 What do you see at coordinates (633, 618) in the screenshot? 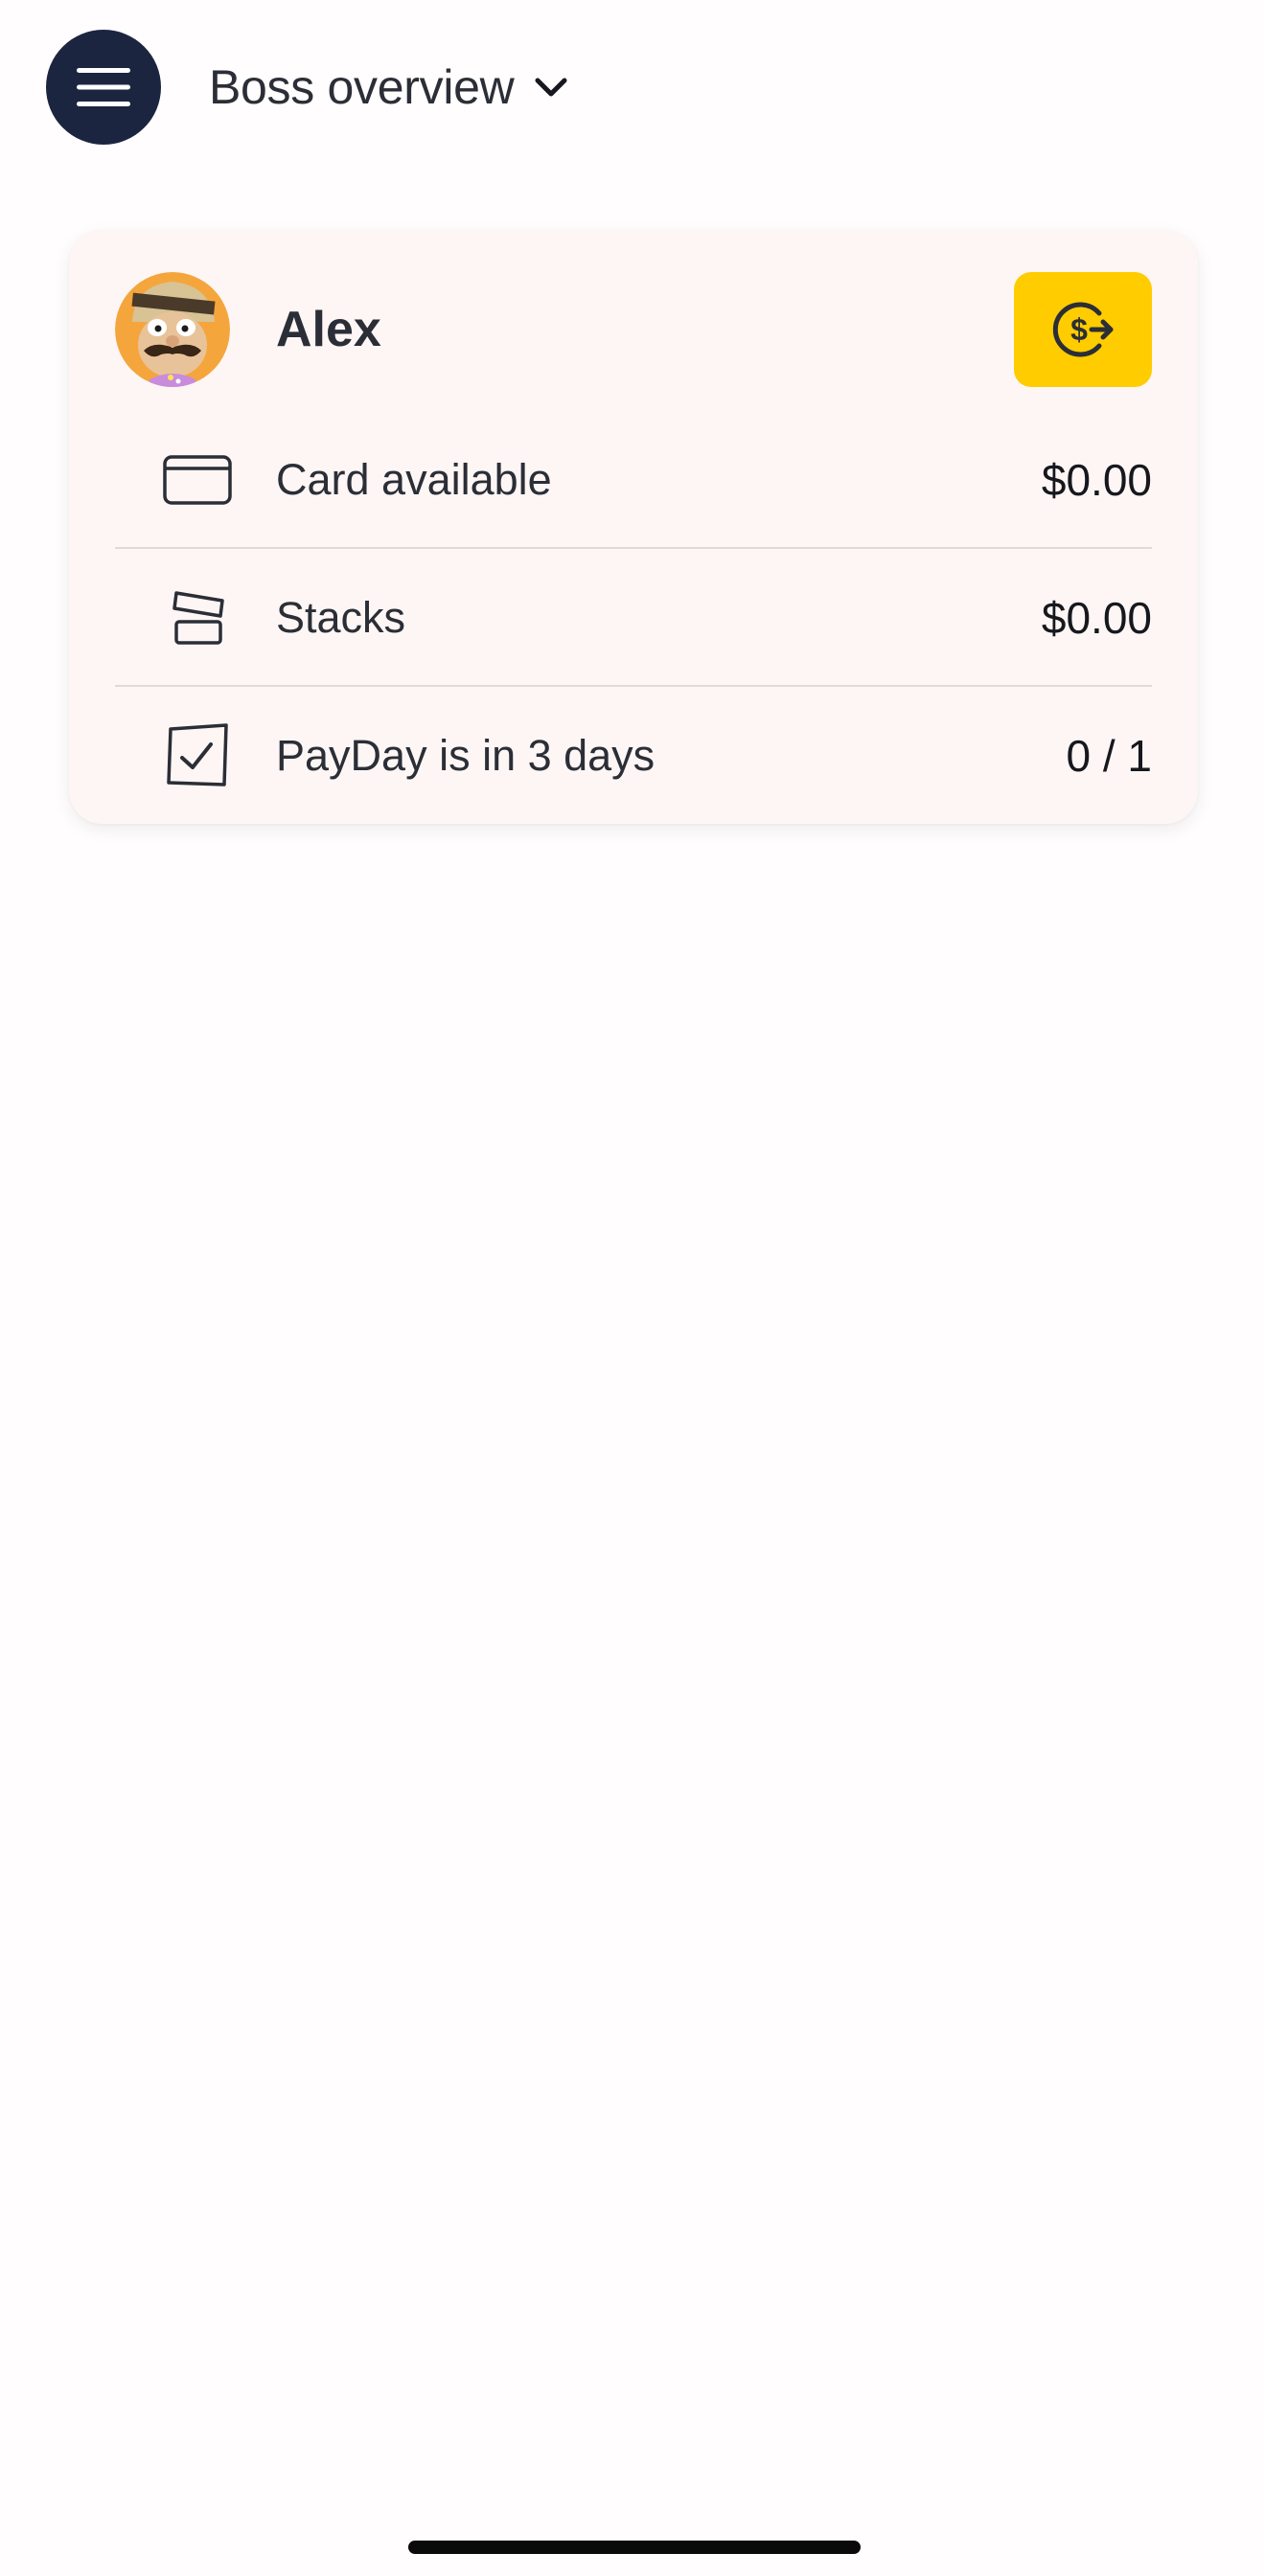
I see `stacks-row: Stacks $0.00` at bounding box center [633, 618].